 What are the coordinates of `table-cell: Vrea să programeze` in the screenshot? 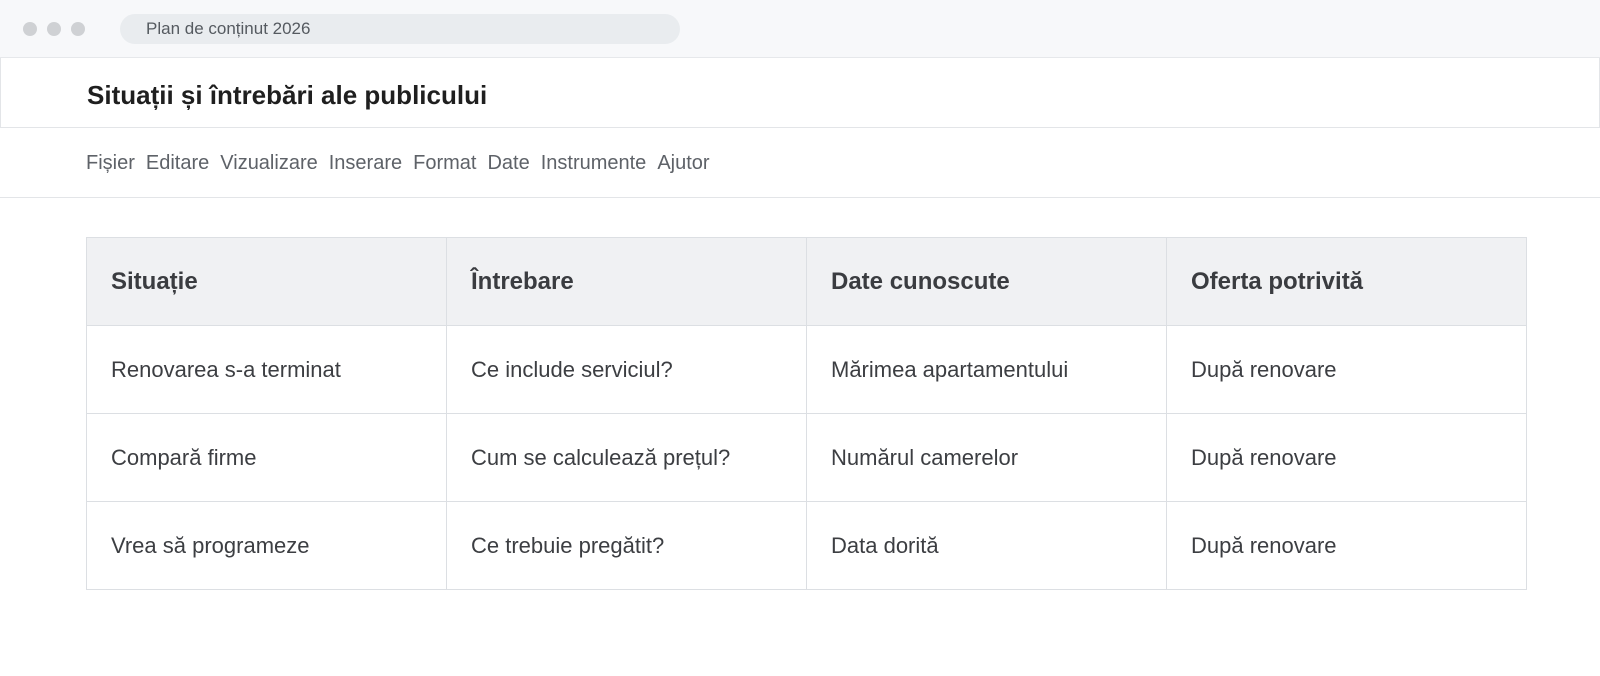 It's located at (266, 545).